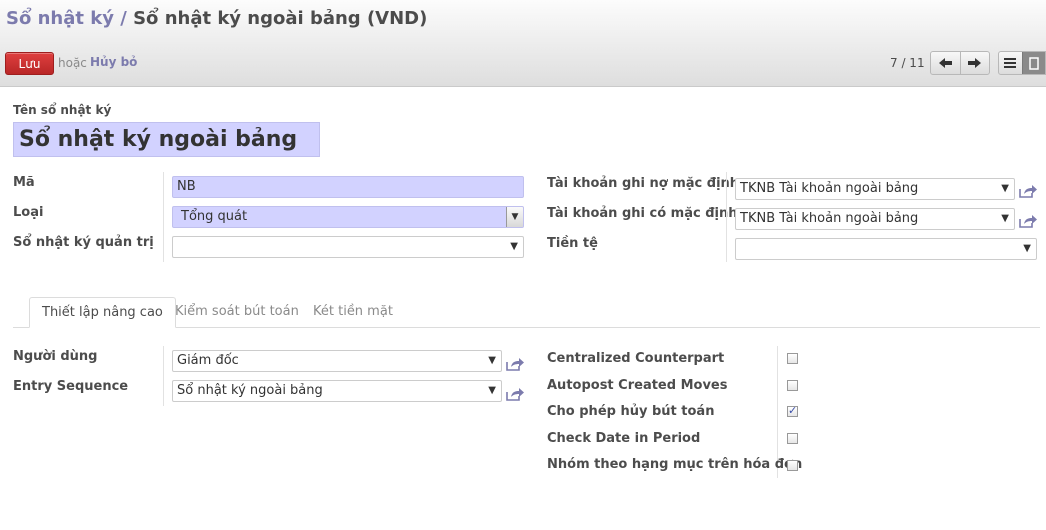 This screenshot has width=1046, height=530. What do you see at coordinates (675, 464) in the screenshot?
I see `group-invoice-lines-label: Nhóm theo hạng mục trên hóa đơn` at bounding box center [675, 464].